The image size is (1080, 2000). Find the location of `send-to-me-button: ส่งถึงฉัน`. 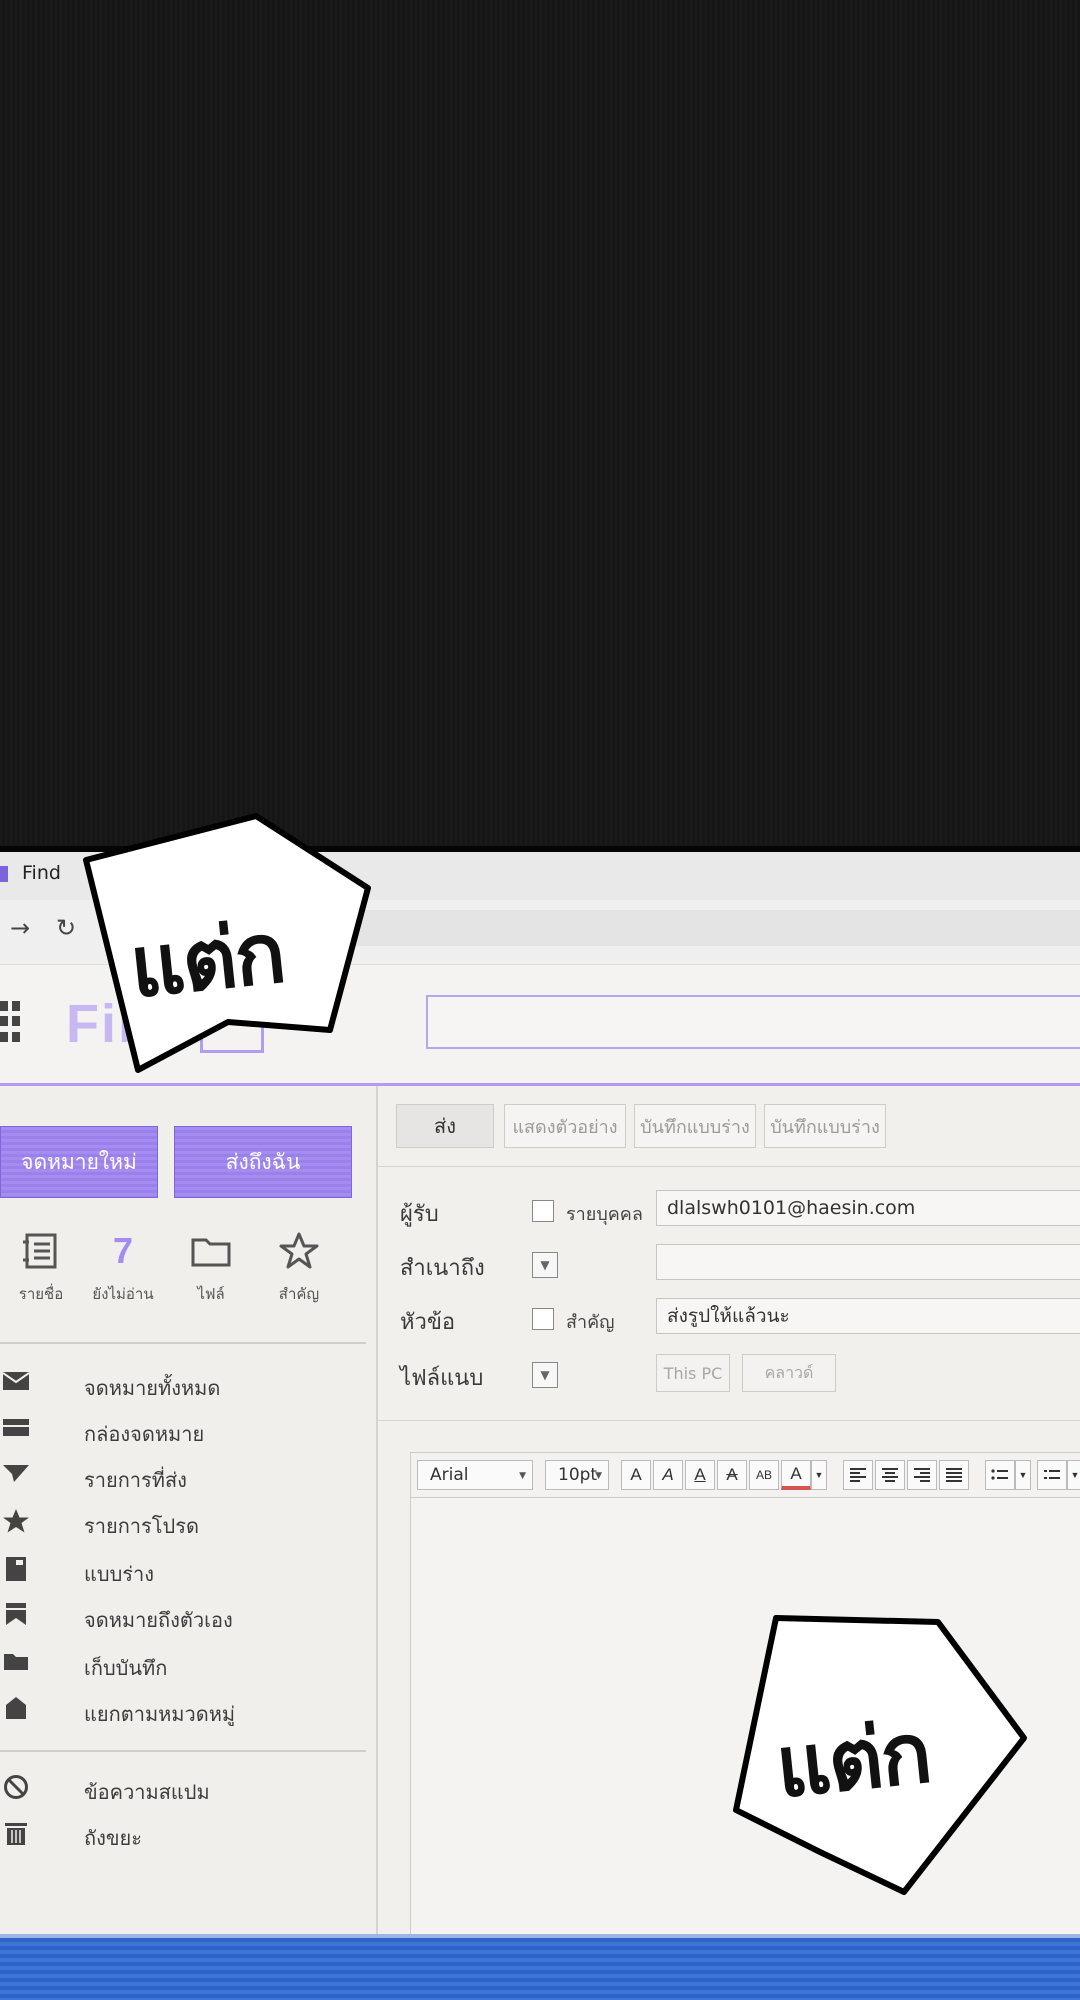

send-to-me-button: ส่งถึงฉัน is located at coordinates (263, 1162).